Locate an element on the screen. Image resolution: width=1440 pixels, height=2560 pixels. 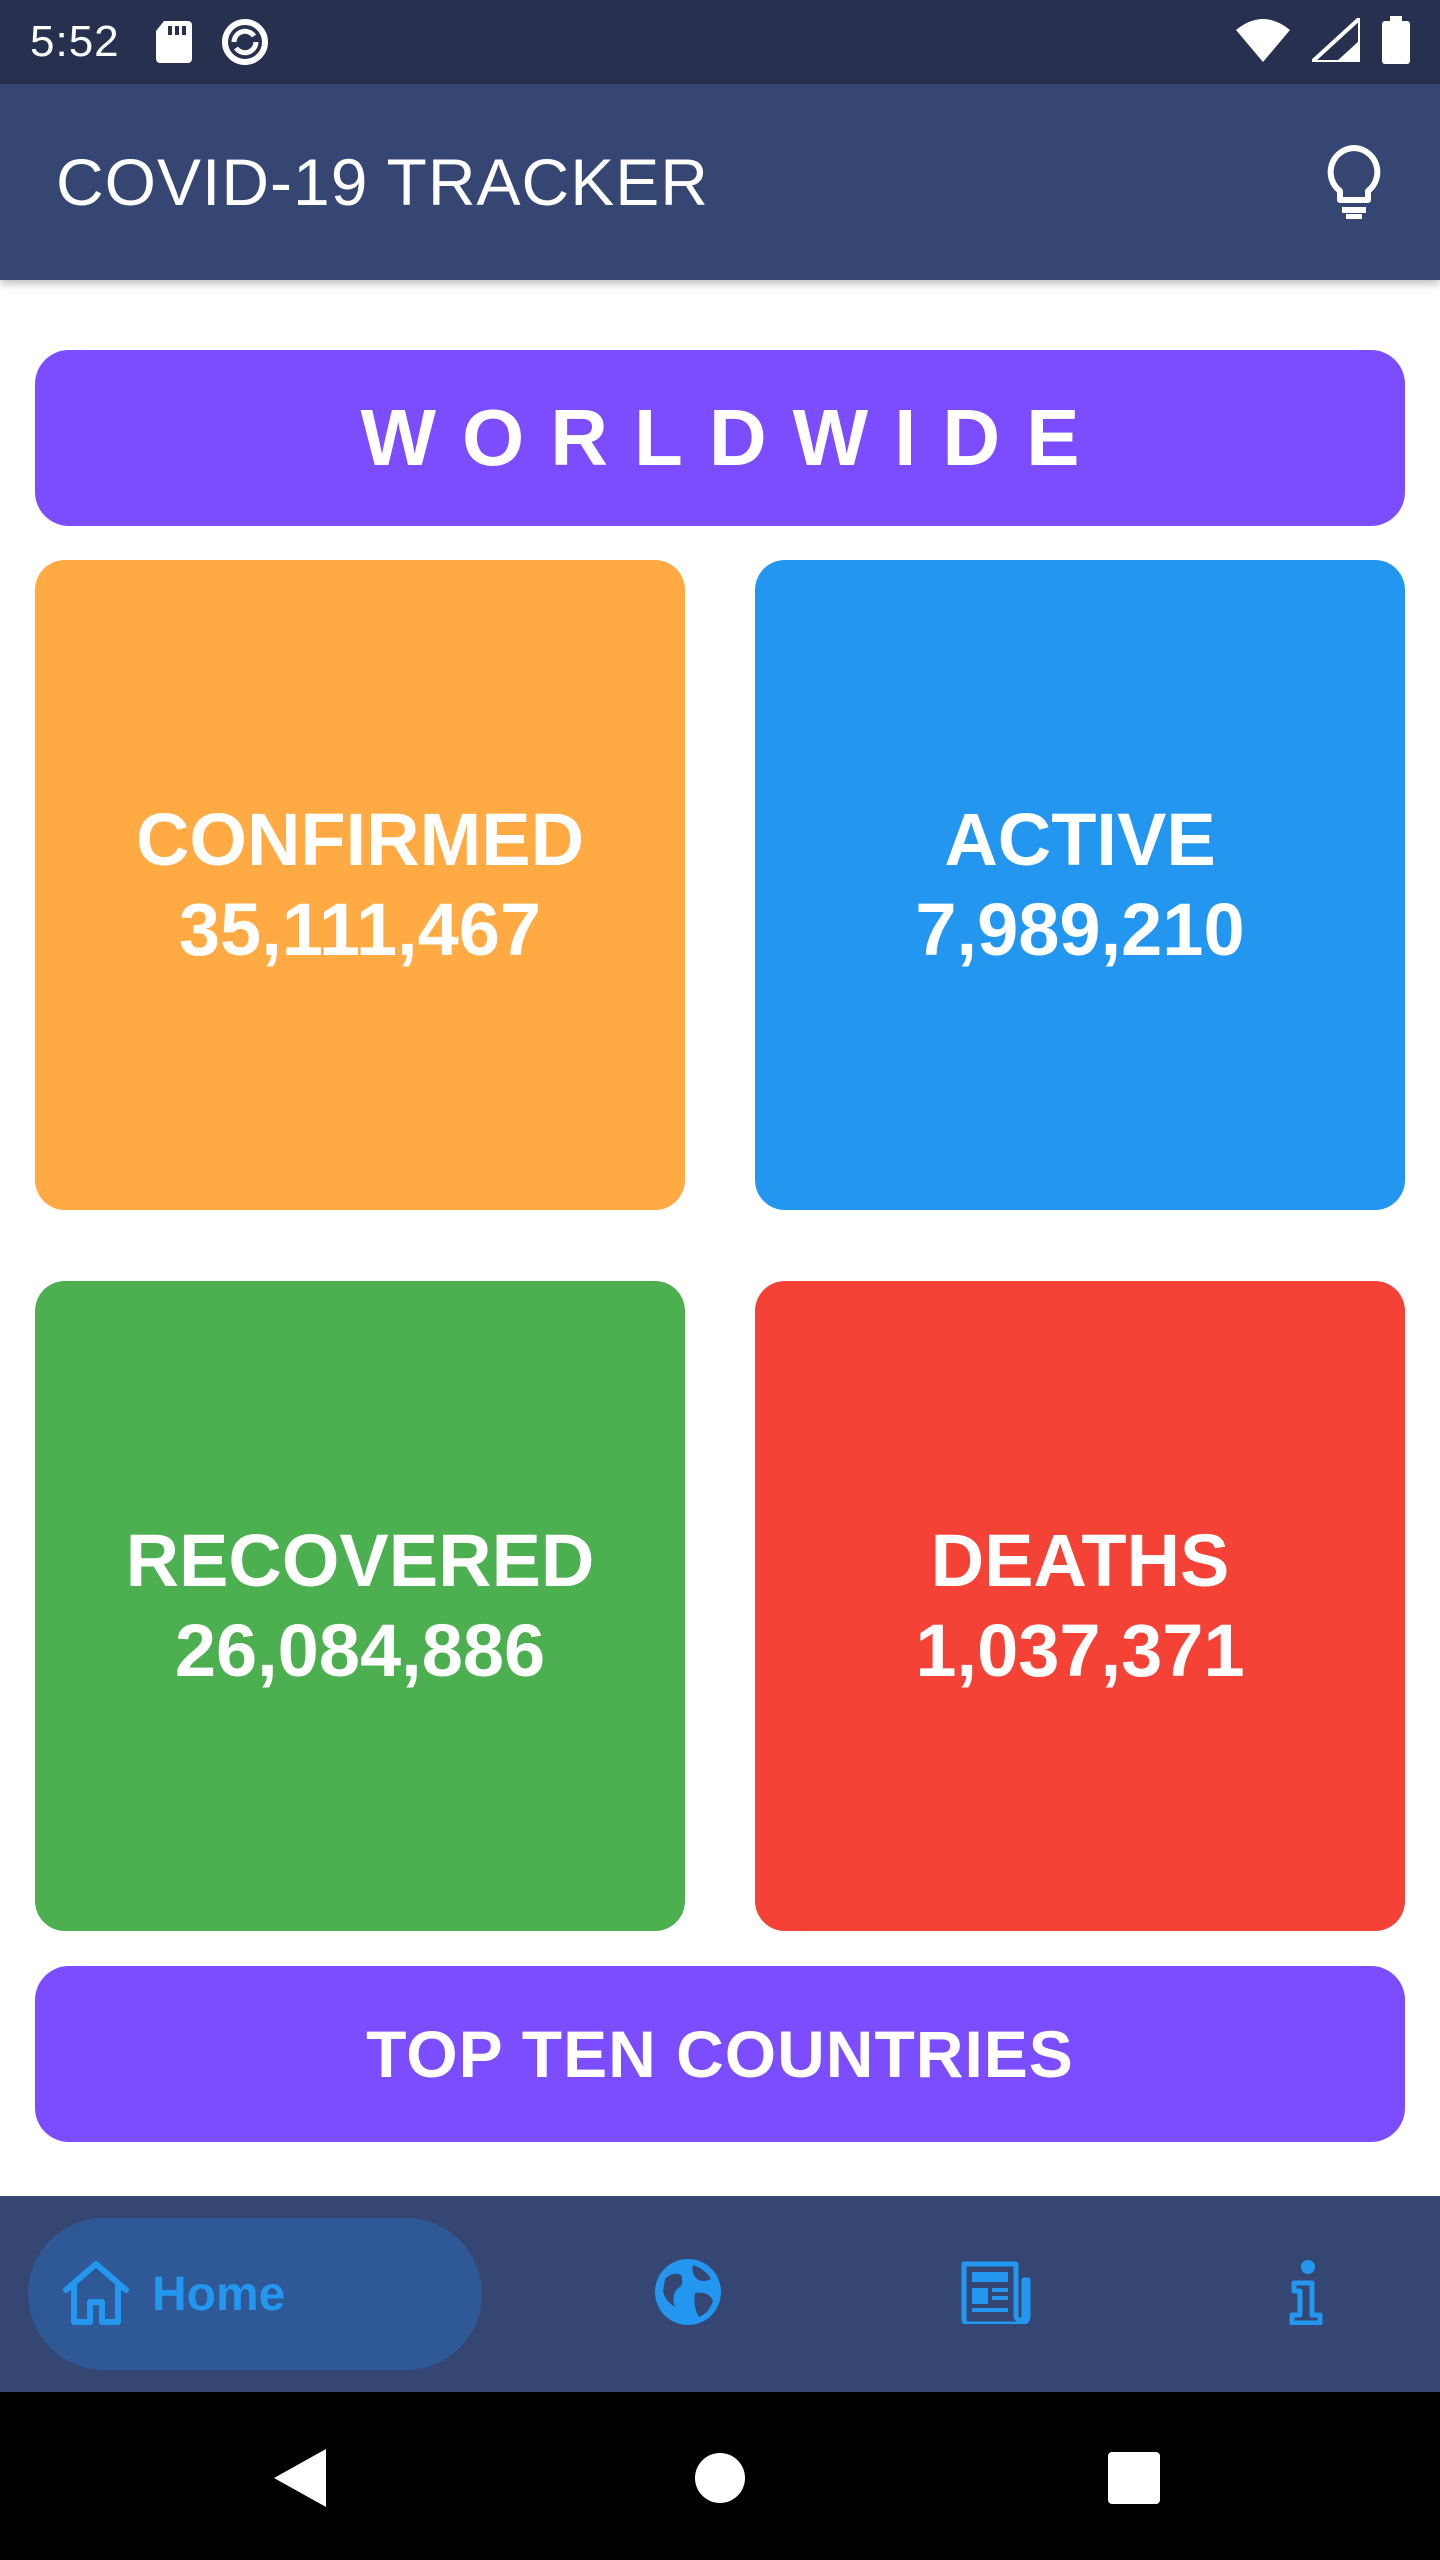
top-ten-countries-button: TOP TEN COUNTRIES is located at coordinates (720, 2054).